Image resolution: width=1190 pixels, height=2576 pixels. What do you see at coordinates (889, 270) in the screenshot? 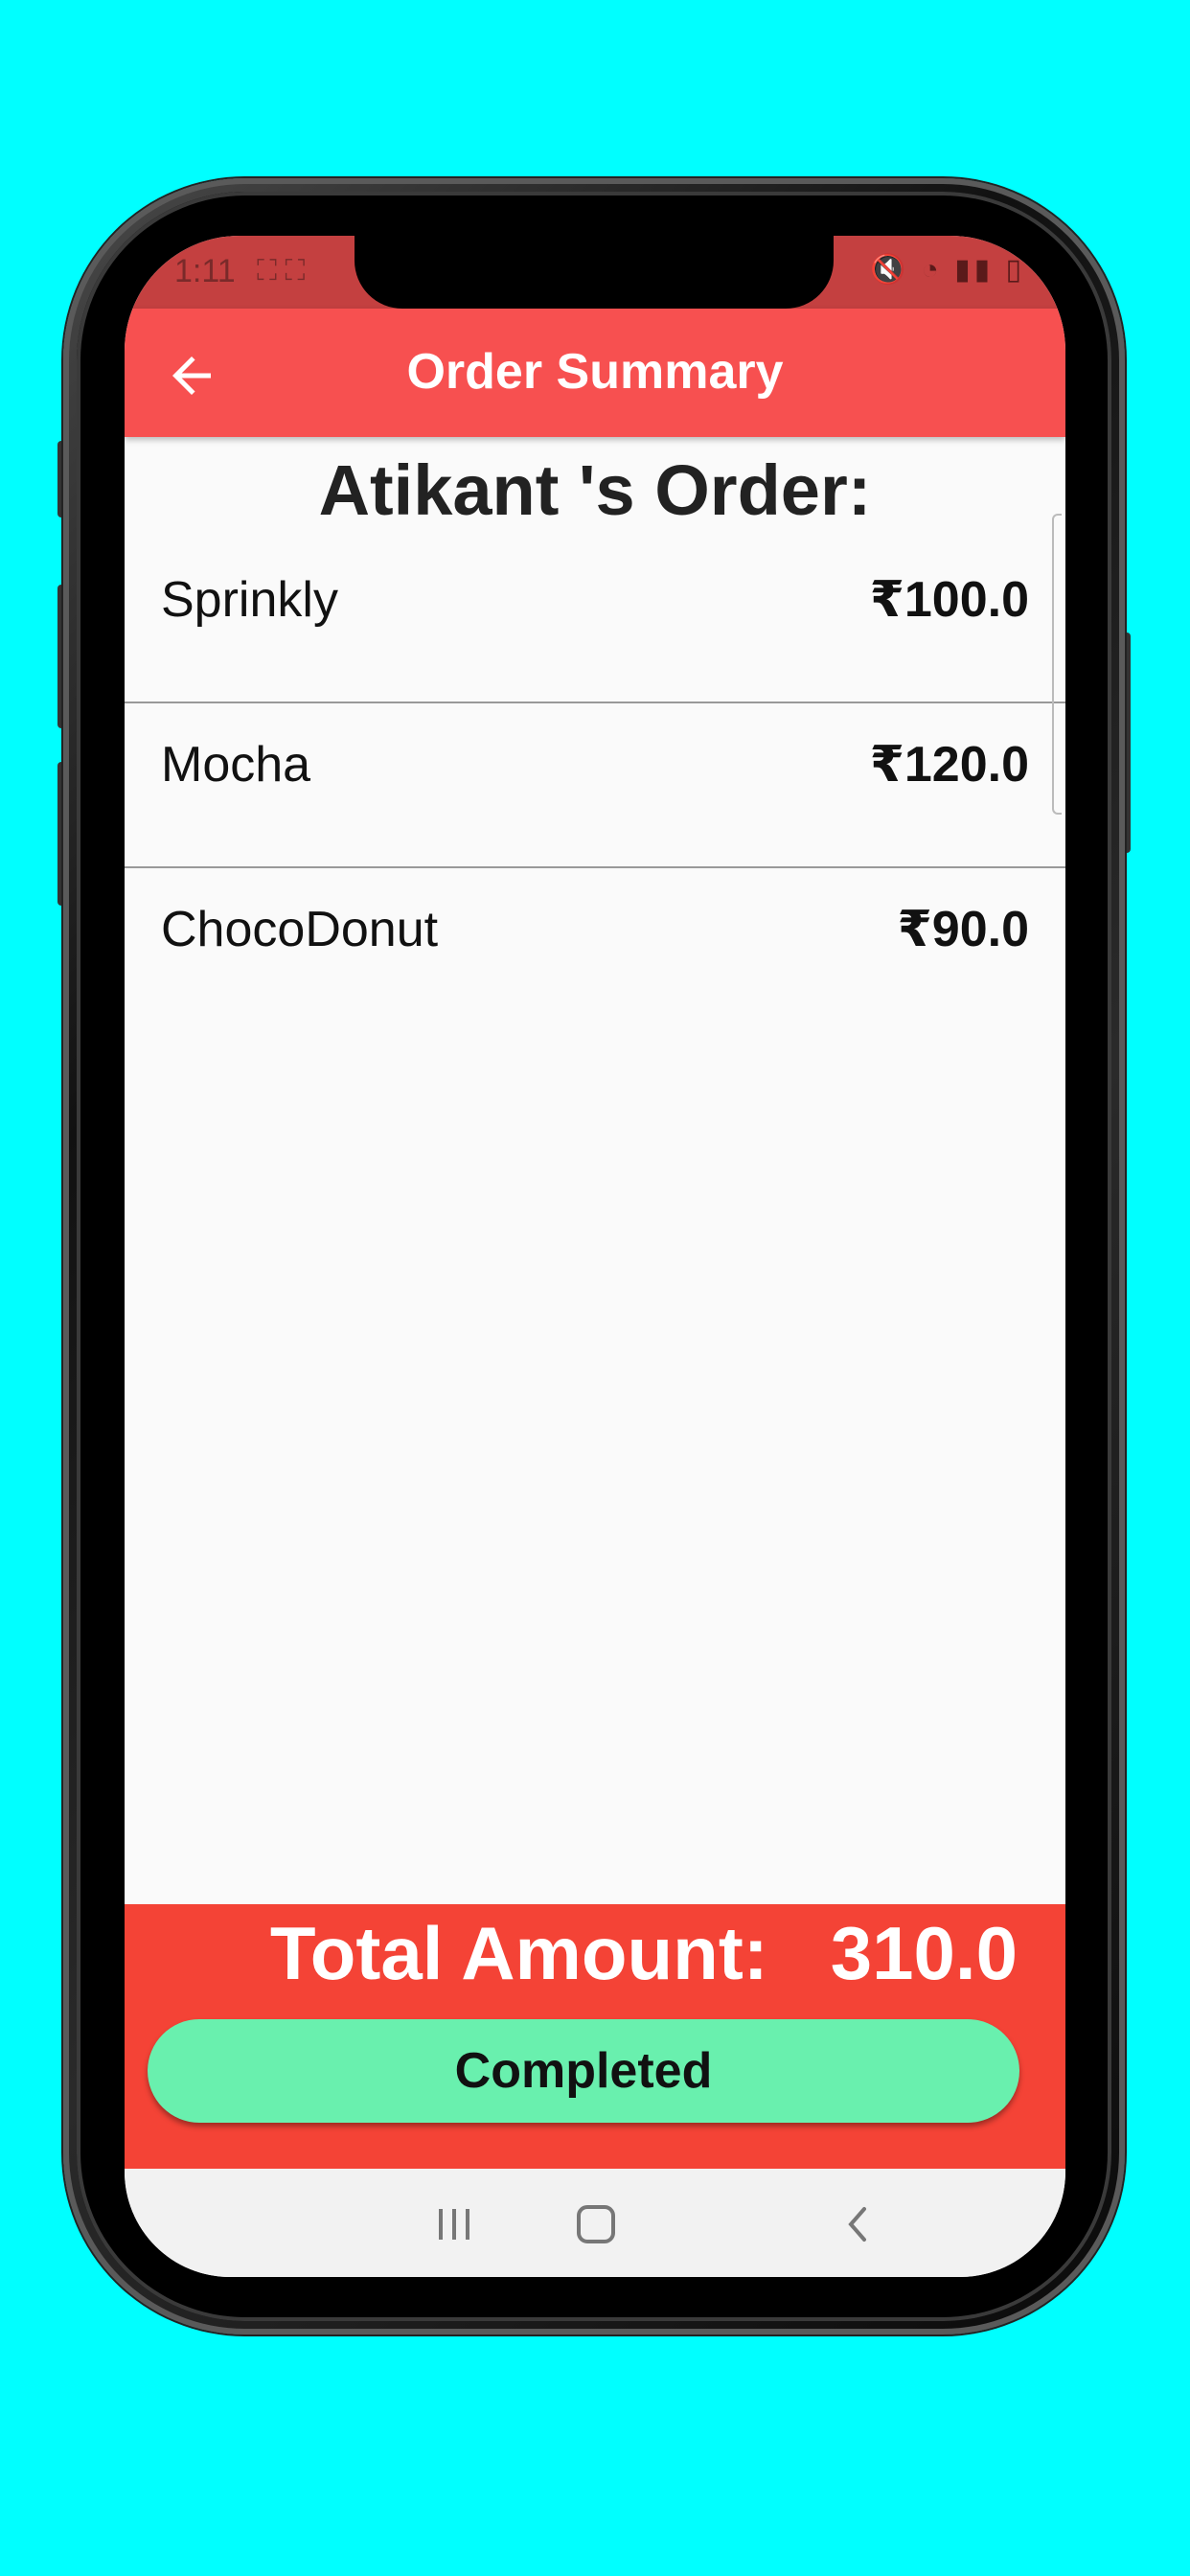
I see `mute-icon: 🔇` at bounding box center [889, 270].